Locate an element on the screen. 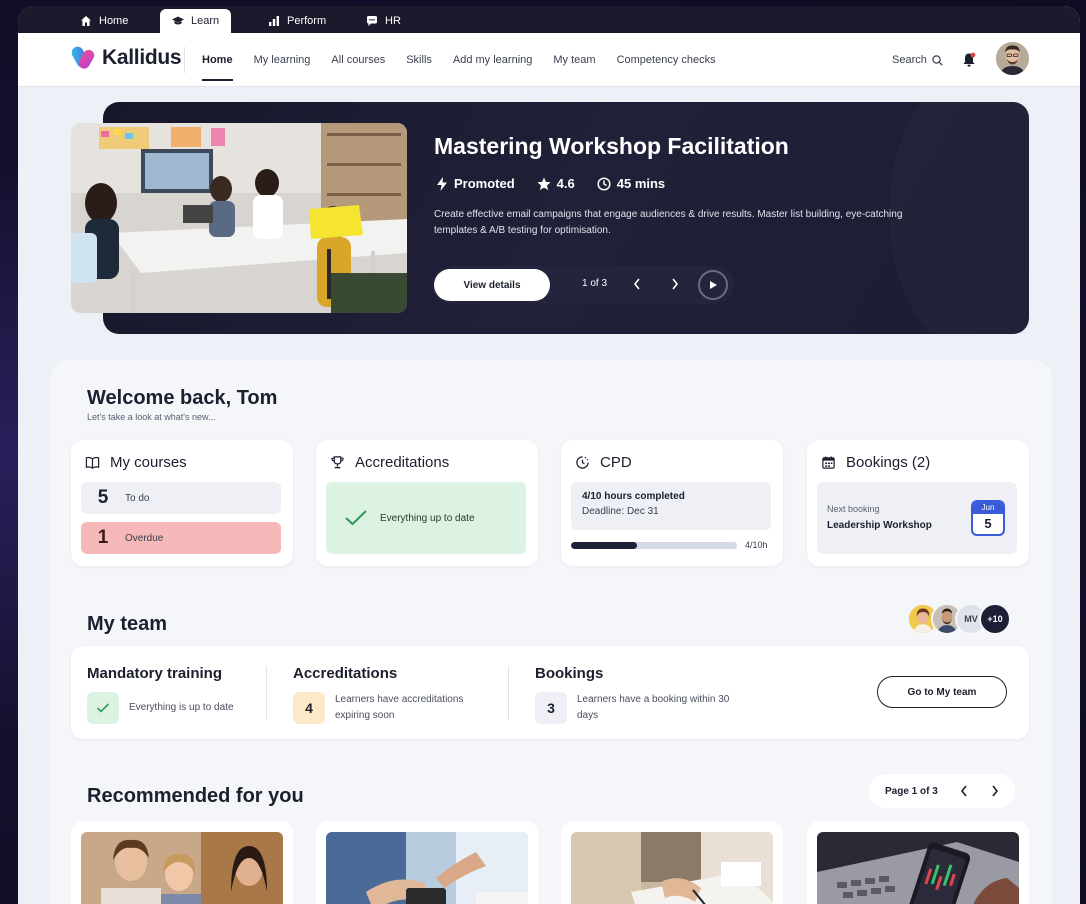 Image resolution: width=1086 pixels, height=904 pixels. mandatory-training-title: Mandatory training is located at coordinates (155, 673).